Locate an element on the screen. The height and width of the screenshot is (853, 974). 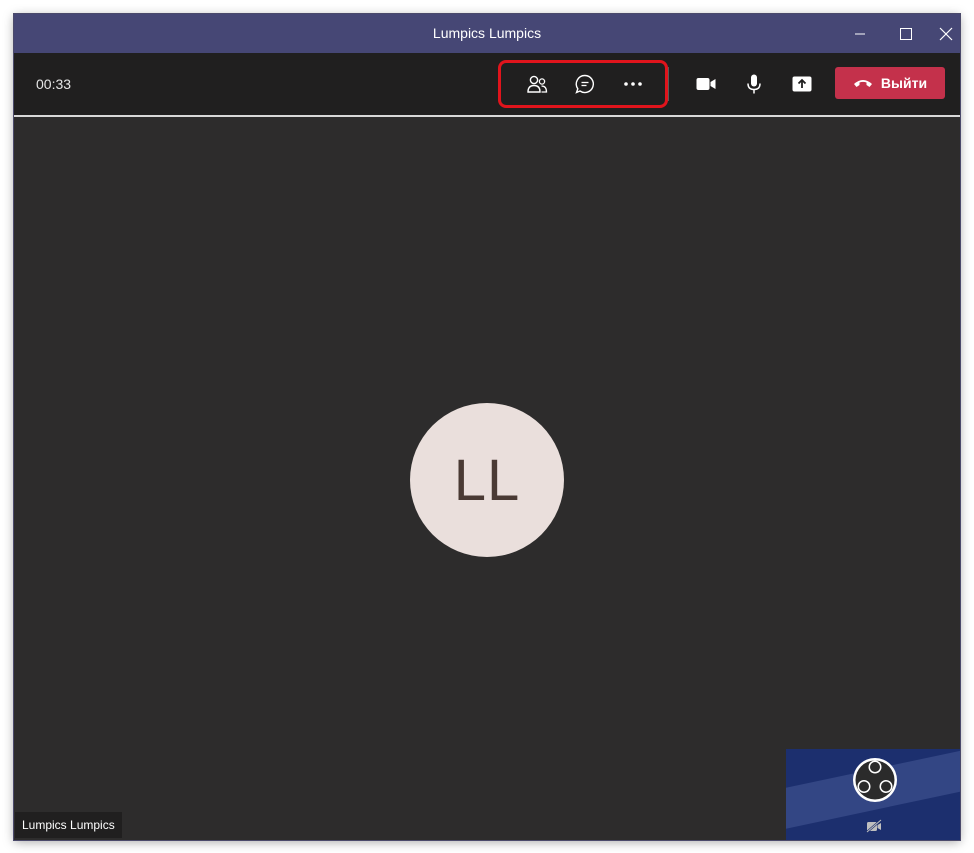
chat-icon is located at coordinates (585, 84).